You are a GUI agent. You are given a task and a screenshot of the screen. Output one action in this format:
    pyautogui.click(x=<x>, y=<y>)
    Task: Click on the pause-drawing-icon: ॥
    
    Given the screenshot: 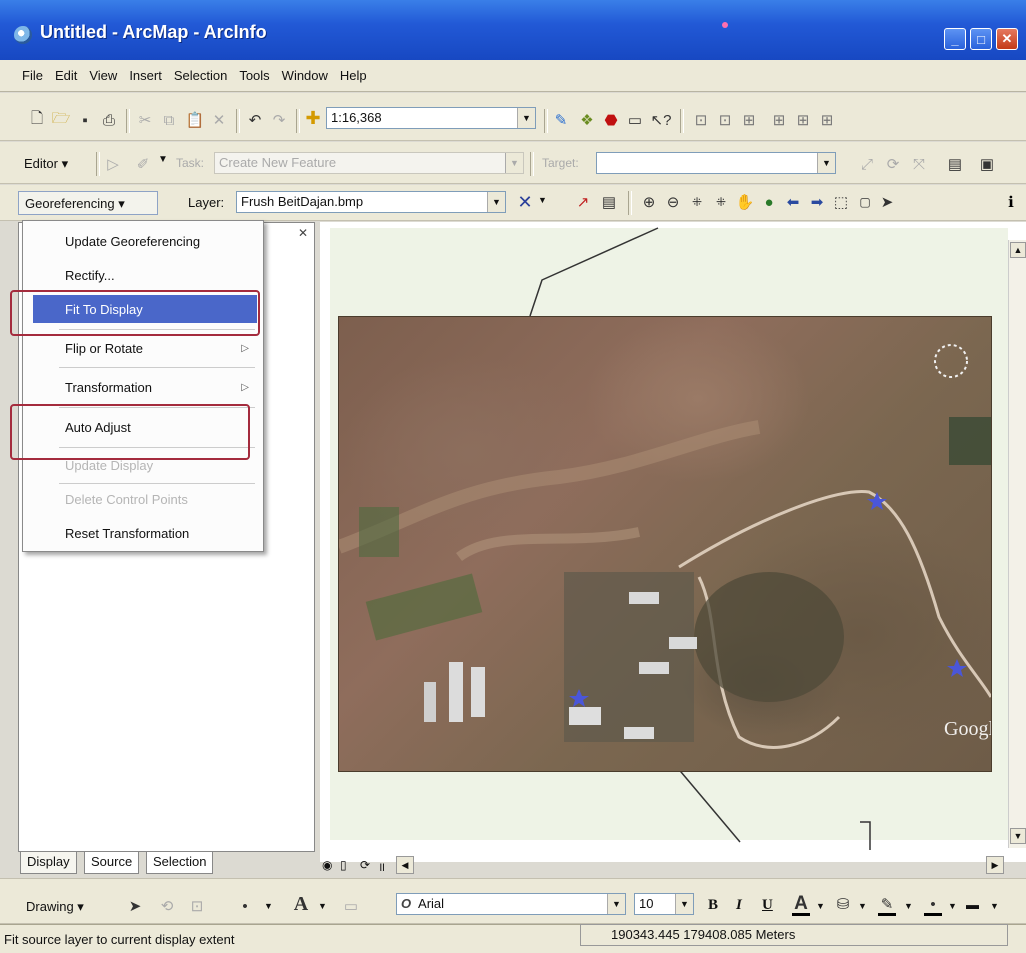 What is the action you would take?
    pyautogui.click(x=381, y=866)
    